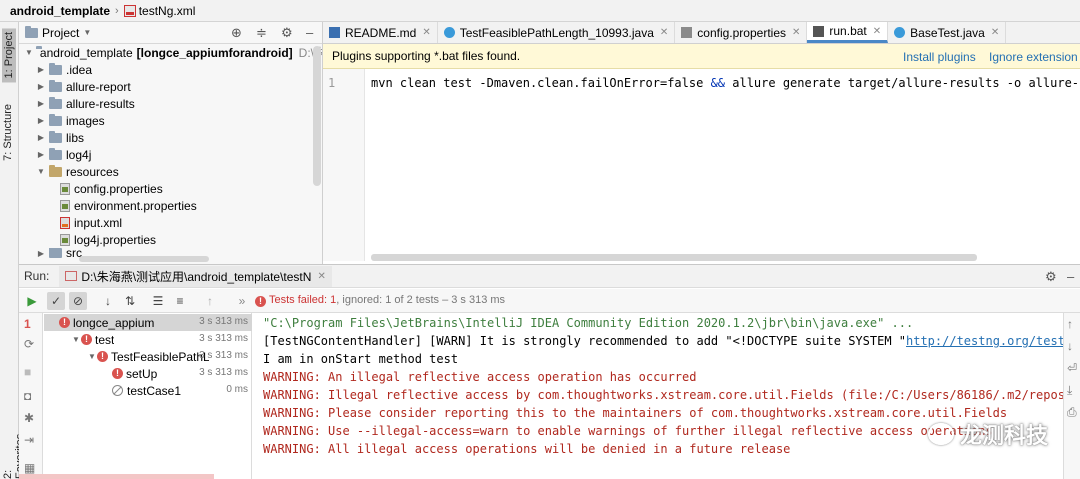 The image size is (1080, 479). What do you see at coordinates (674, 257) in the screenshot?
I see `editor-horizontal-scrollbar` at bounding box center [674, 257].